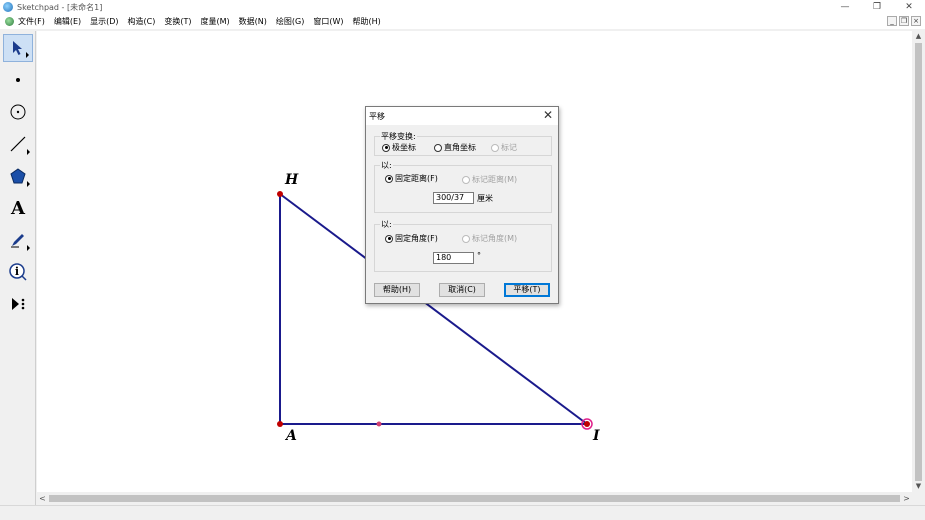  Describe the element at coordinates (462, 7) in the screenshot. I see `title-bar: Sketchpad - [未命名1] — ❐ ✕` at that location.